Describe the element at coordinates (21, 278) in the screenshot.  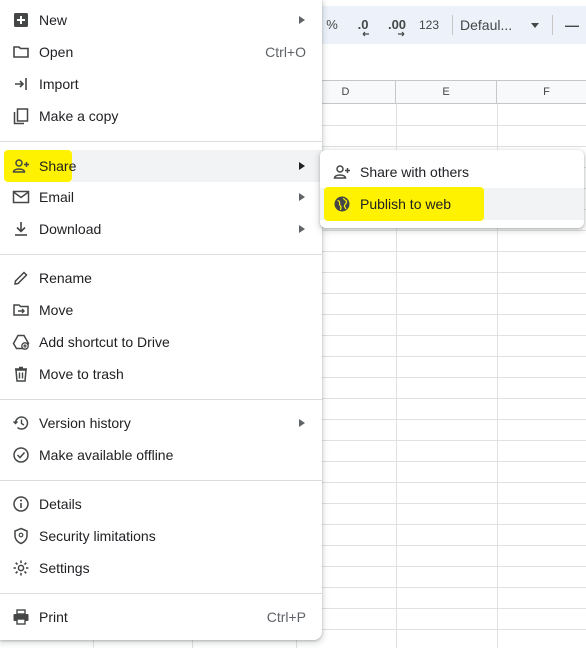
I see `pencil-icon` at that location.